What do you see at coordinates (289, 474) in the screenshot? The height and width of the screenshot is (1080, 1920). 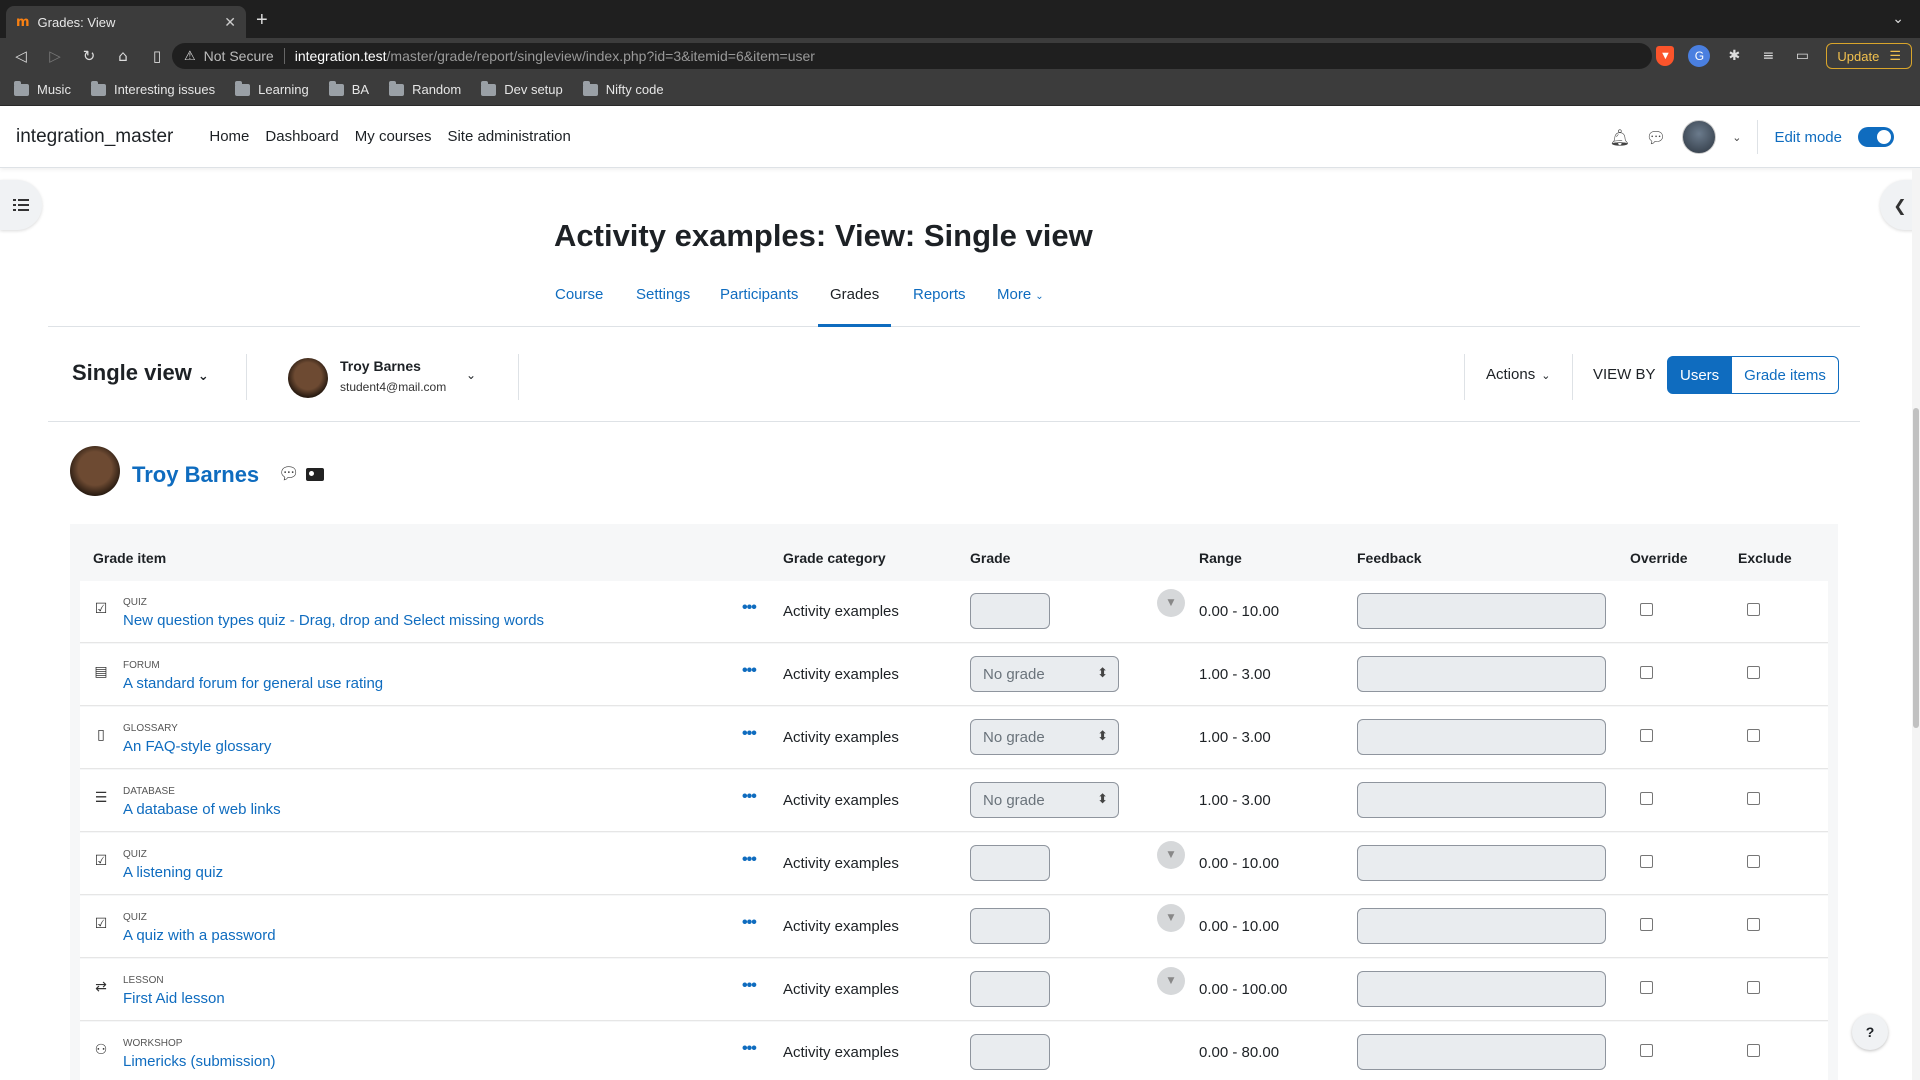 I see `message-icon: 💬︎` at bounding box center [289, 474].